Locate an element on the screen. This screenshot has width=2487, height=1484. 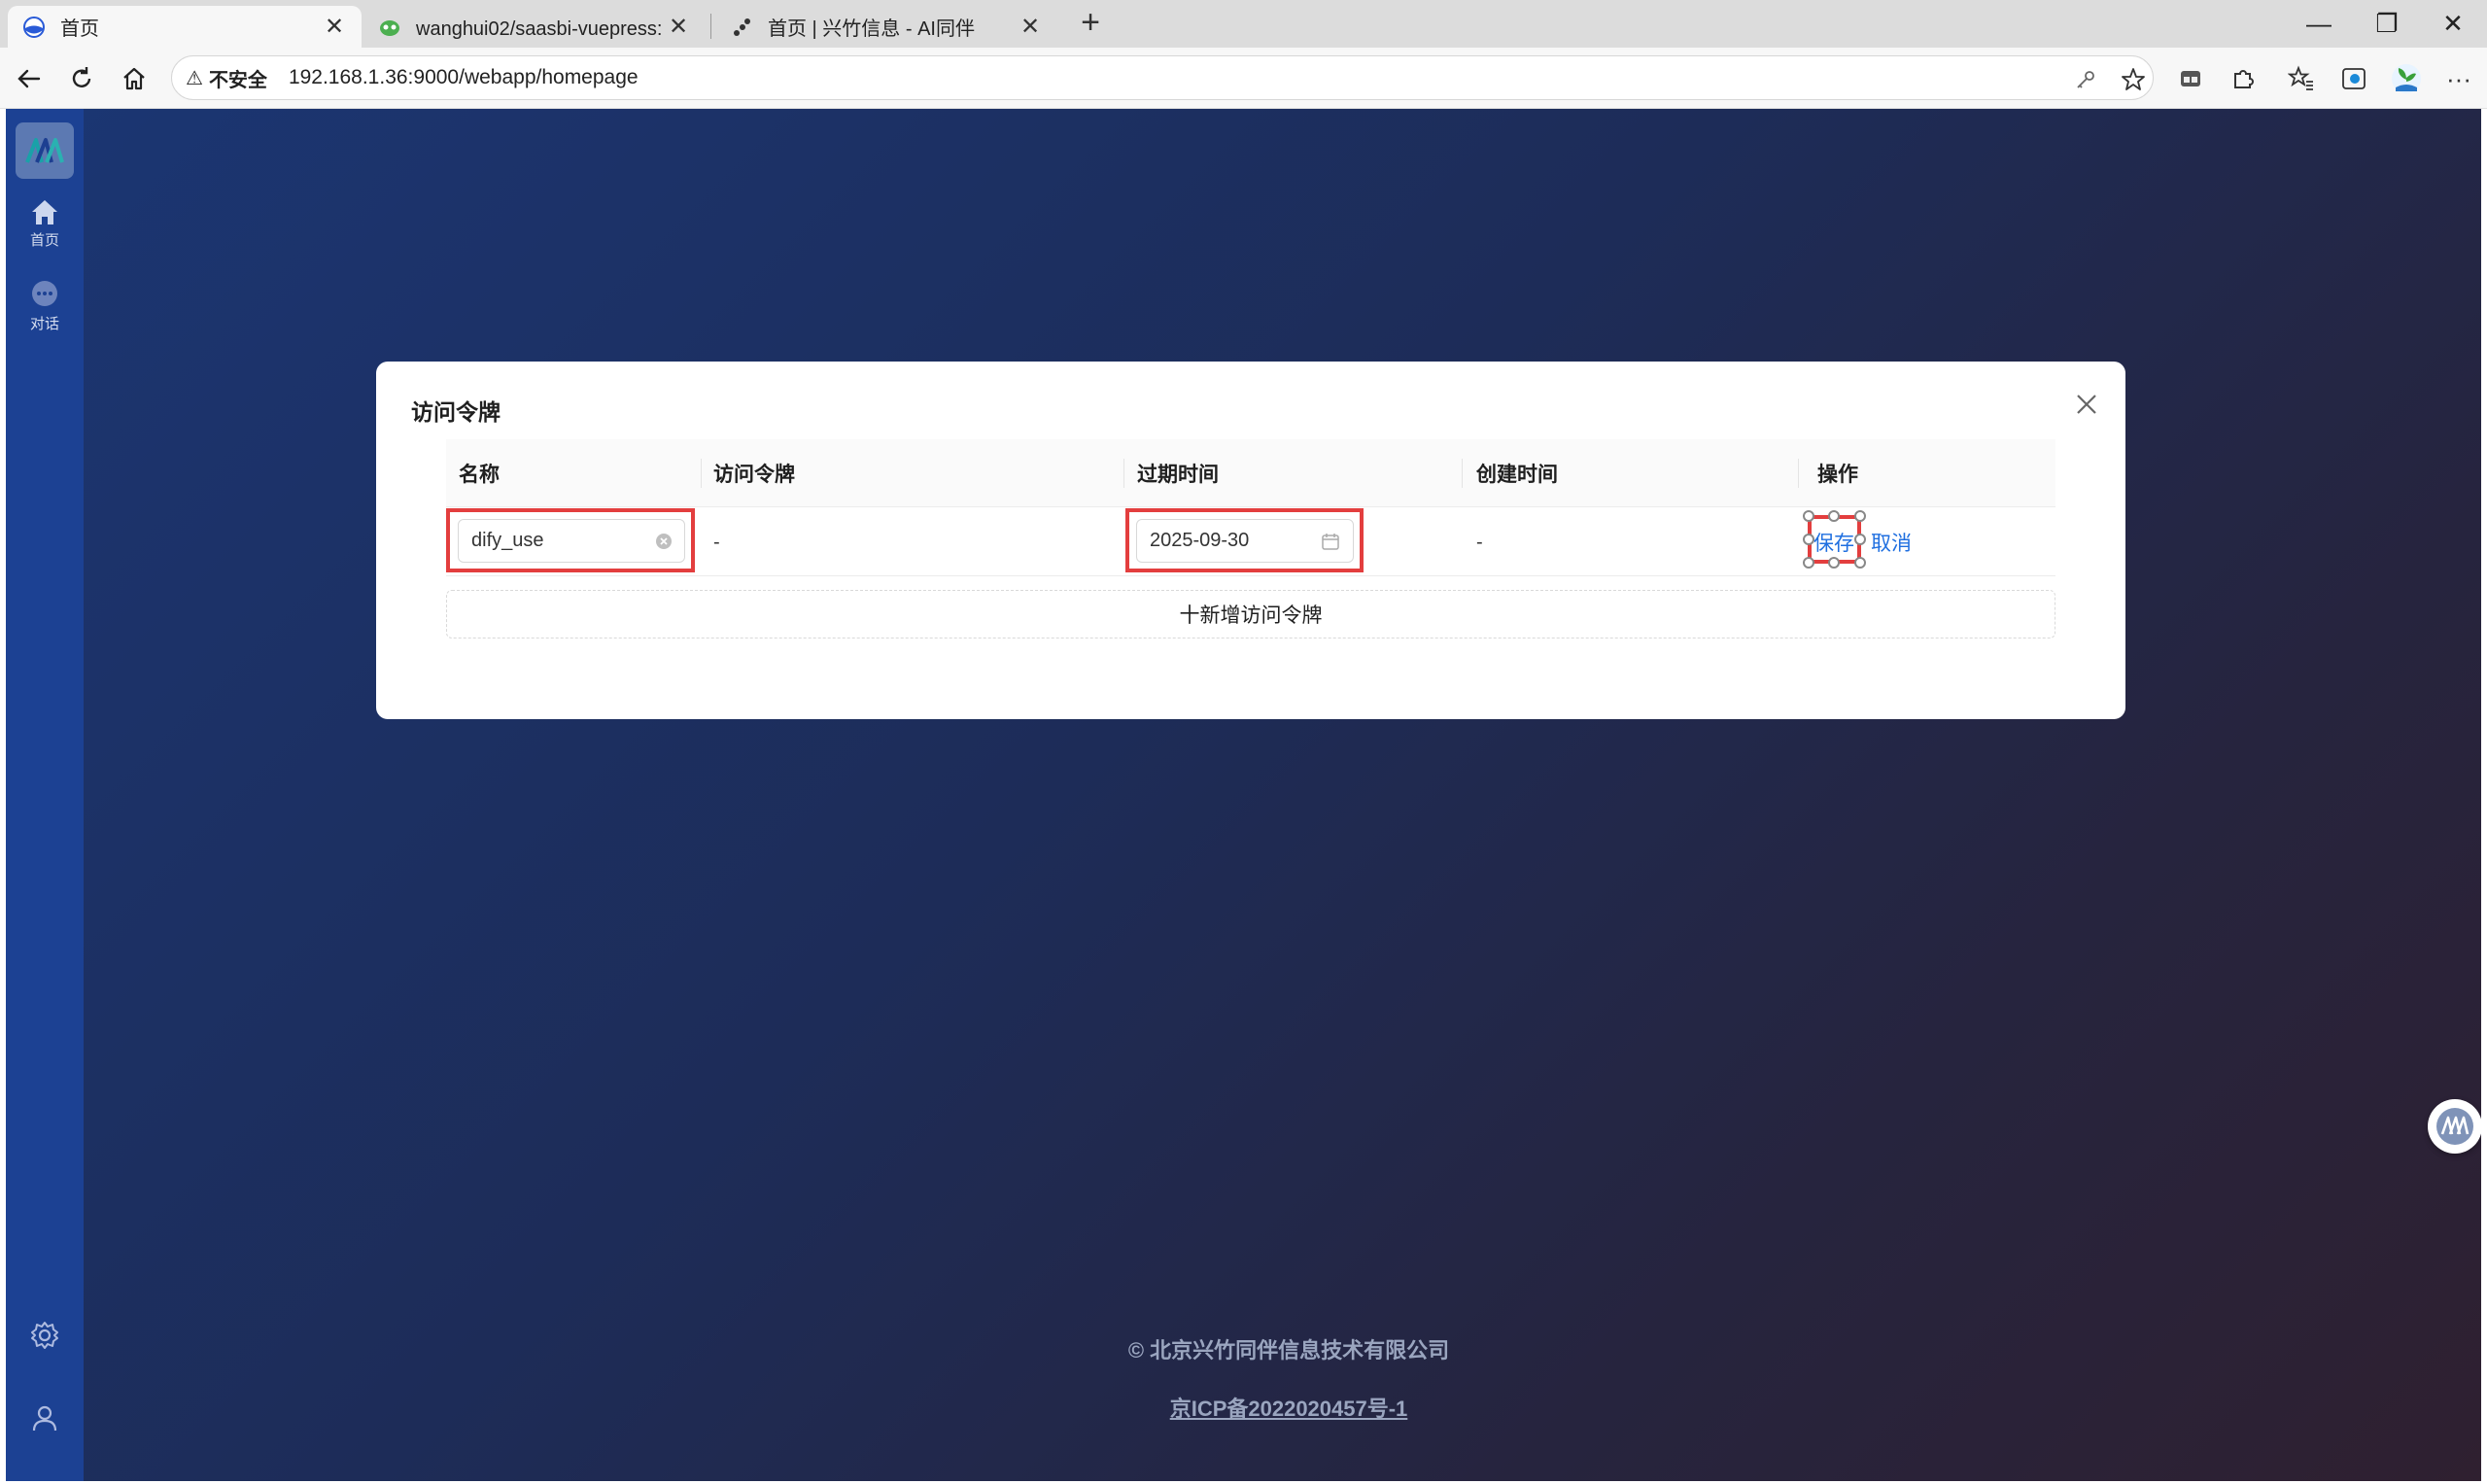
name-input: dify_use is located at coordinates (572, 541).